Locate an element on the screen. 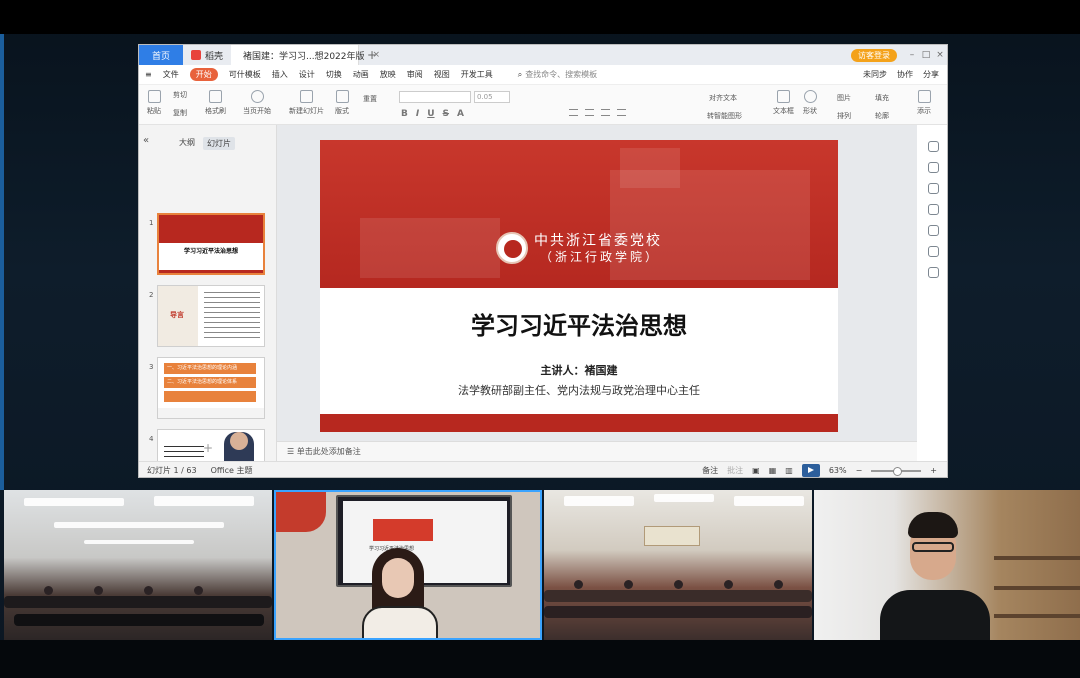 This screenshot has width=1080, height=678. paste-button: 粘贴 is located at coordinates (154, 103).